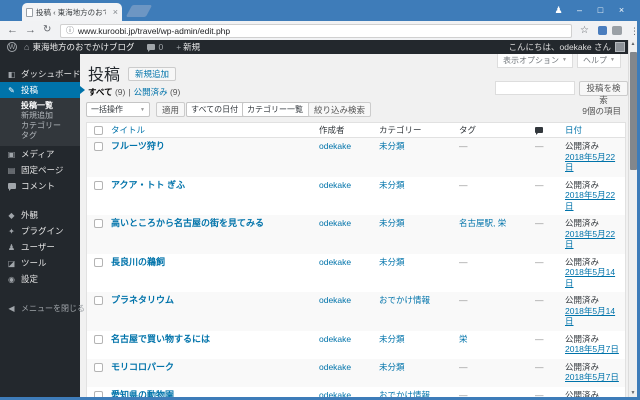 This screenshot has height=400, width=640. Describe the element at coordinates (154, 30) in the screenshot. I see `url-text: www.kuroobi.jp/travel/wp-admin/edit.php` at that location.